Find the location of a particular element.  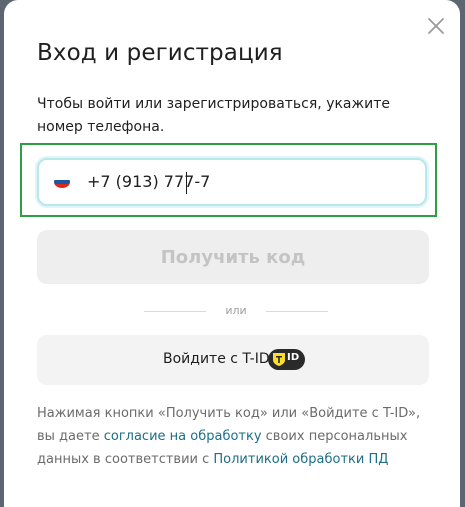

modal-title: Вход и регистрация is located at coordinates (160, 53).